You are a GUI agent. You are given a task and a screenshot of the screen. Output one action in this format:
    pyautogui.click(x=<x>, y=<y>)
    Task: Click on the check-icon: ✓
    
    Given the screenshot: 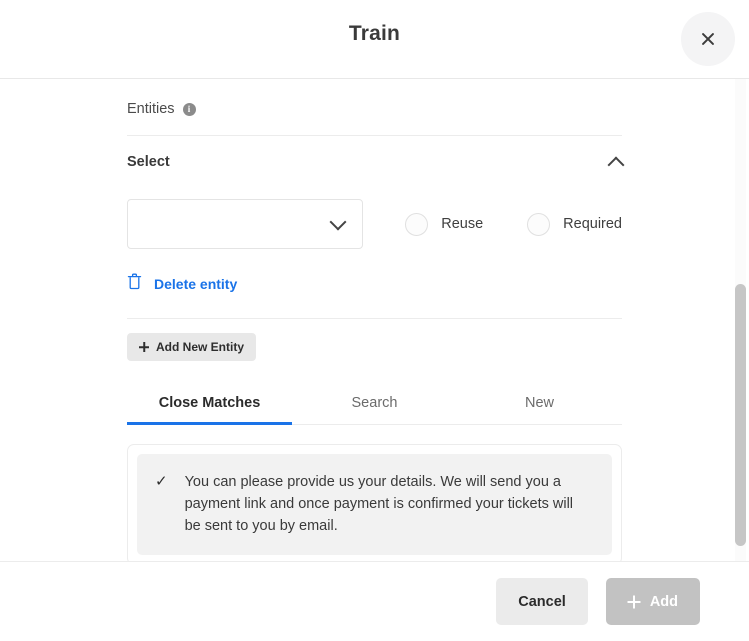 What is the action you would take?
    pyautogui.click(x=161, y=481)
    